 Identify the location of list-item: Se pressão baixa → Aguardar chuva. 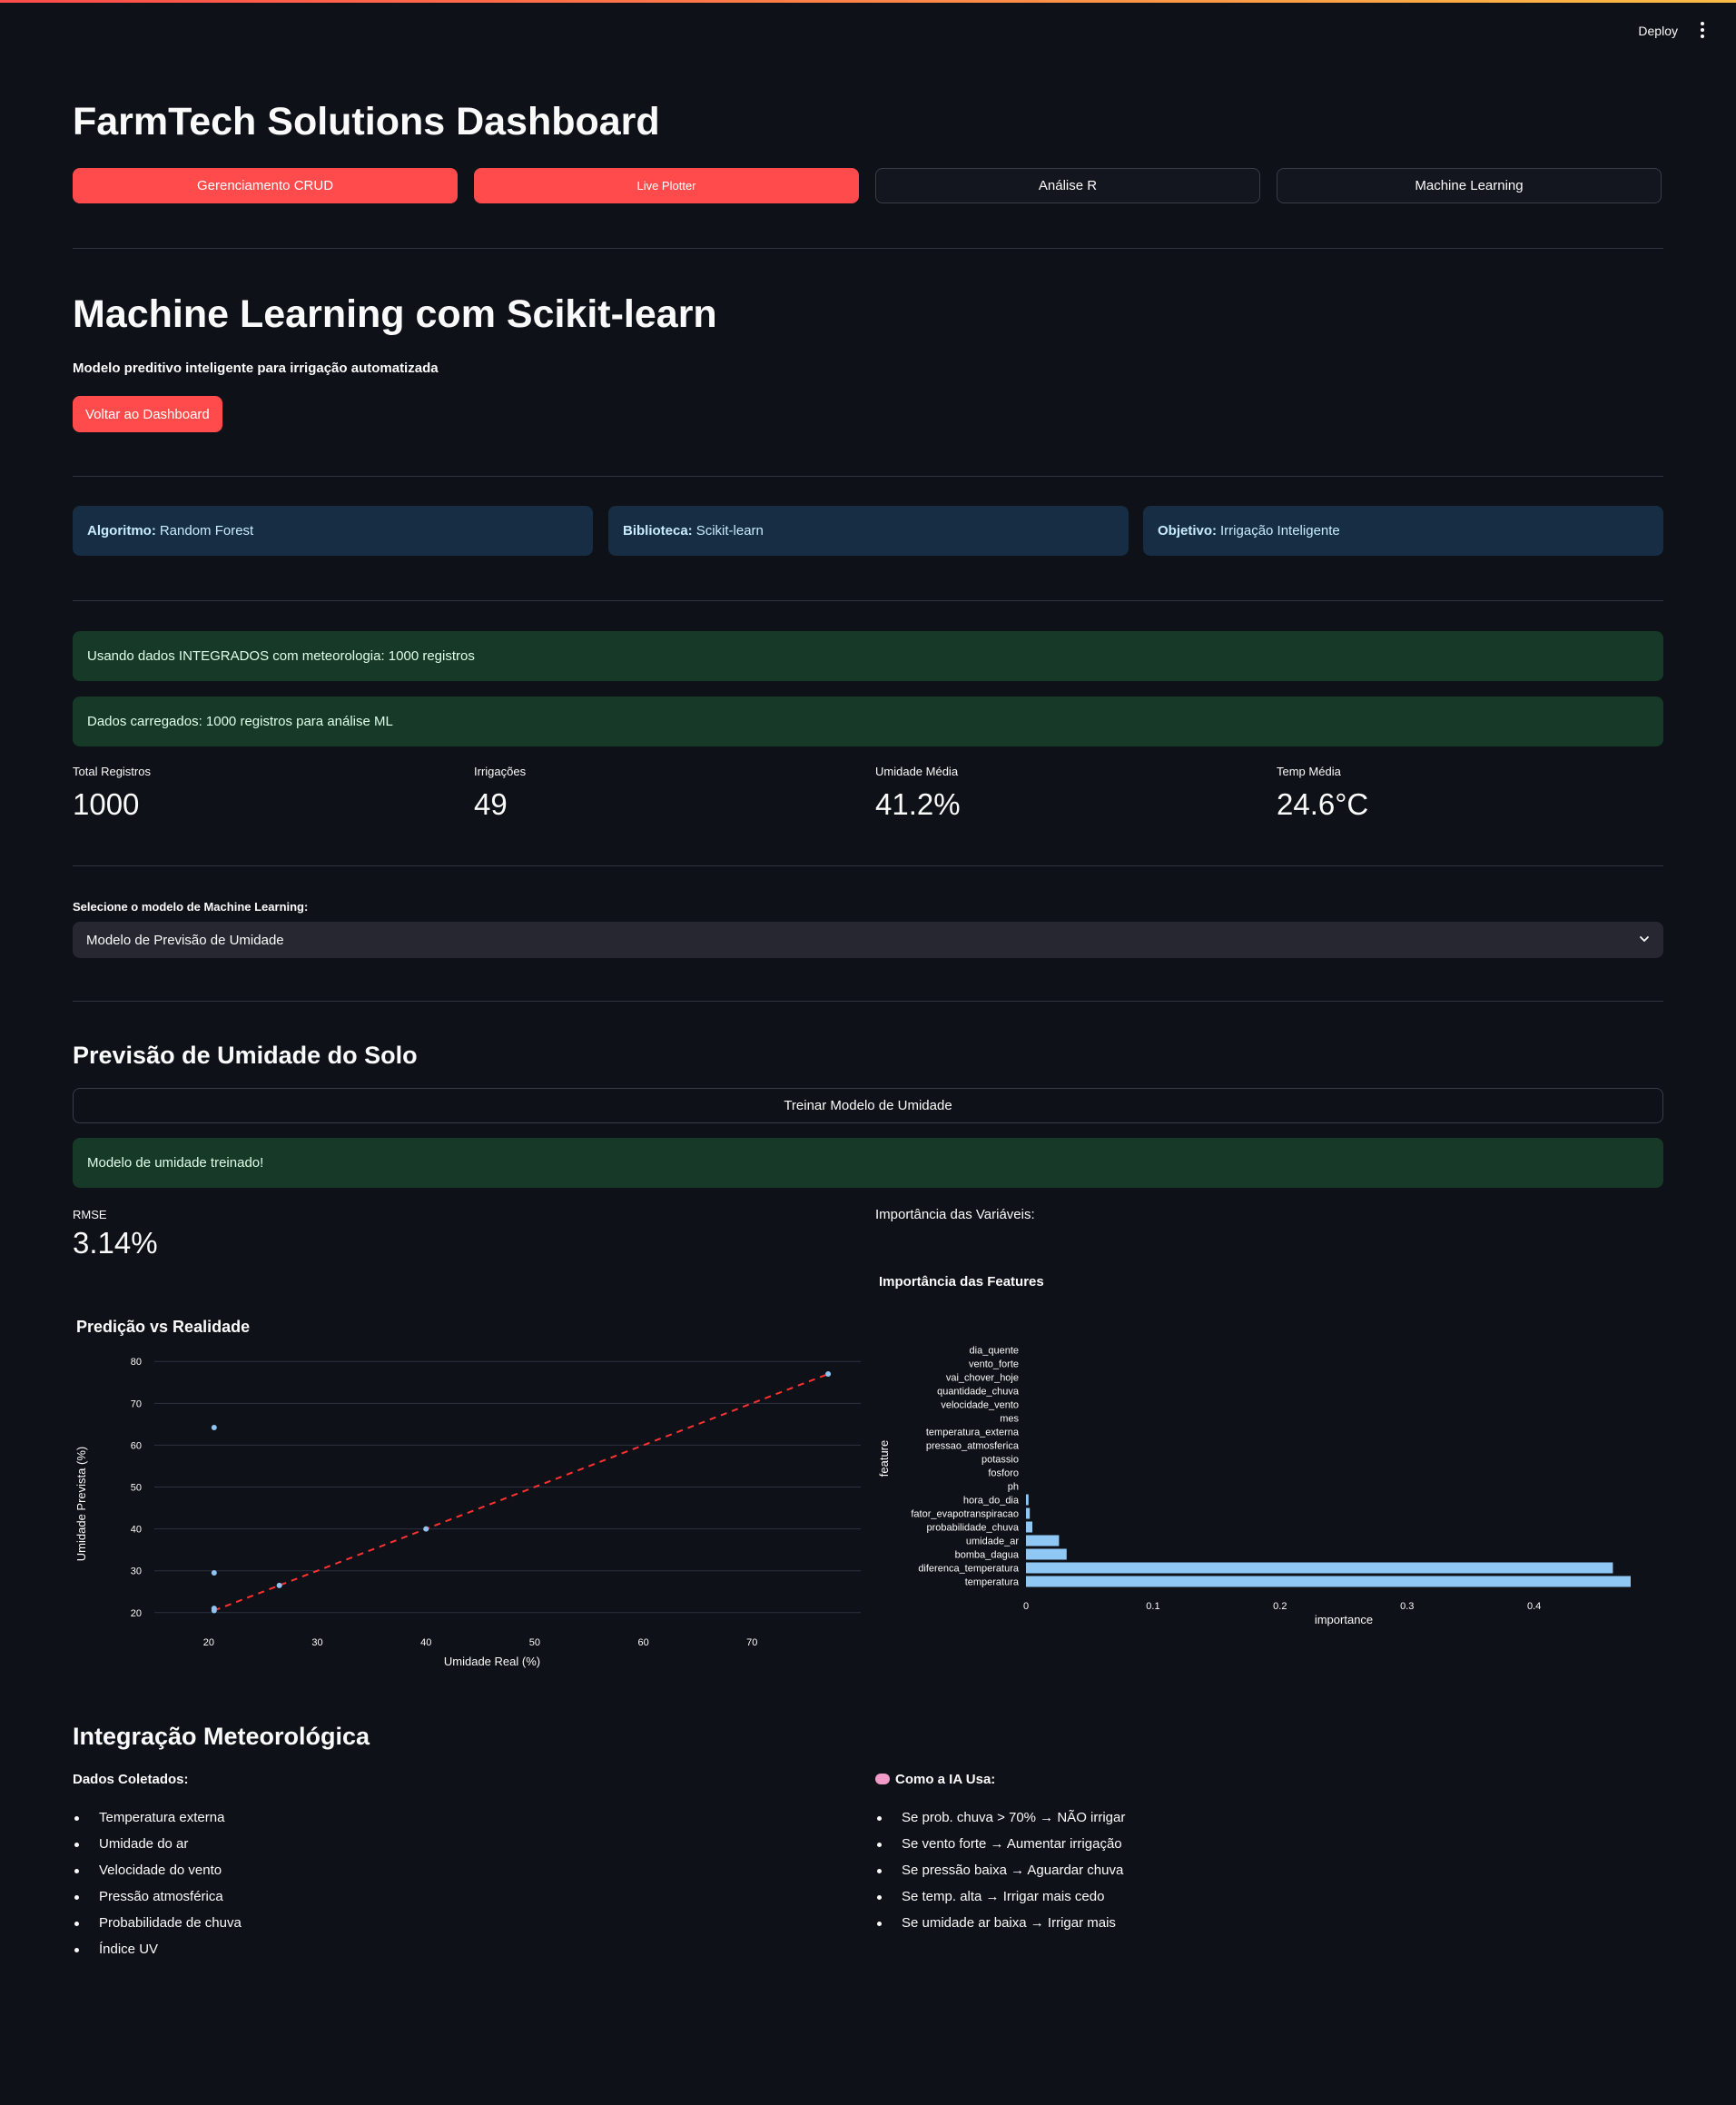
(1000, 1875).